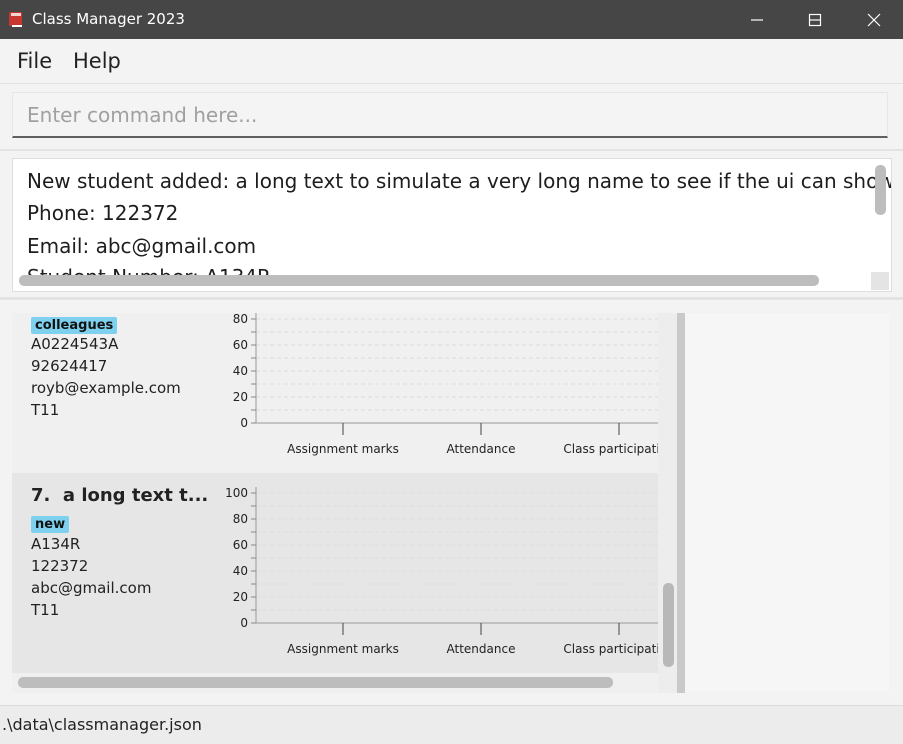  What do you see at coordinates (880, 281) in the screenshot?
I see `scroll-corner` at bounding box center [880, 281].